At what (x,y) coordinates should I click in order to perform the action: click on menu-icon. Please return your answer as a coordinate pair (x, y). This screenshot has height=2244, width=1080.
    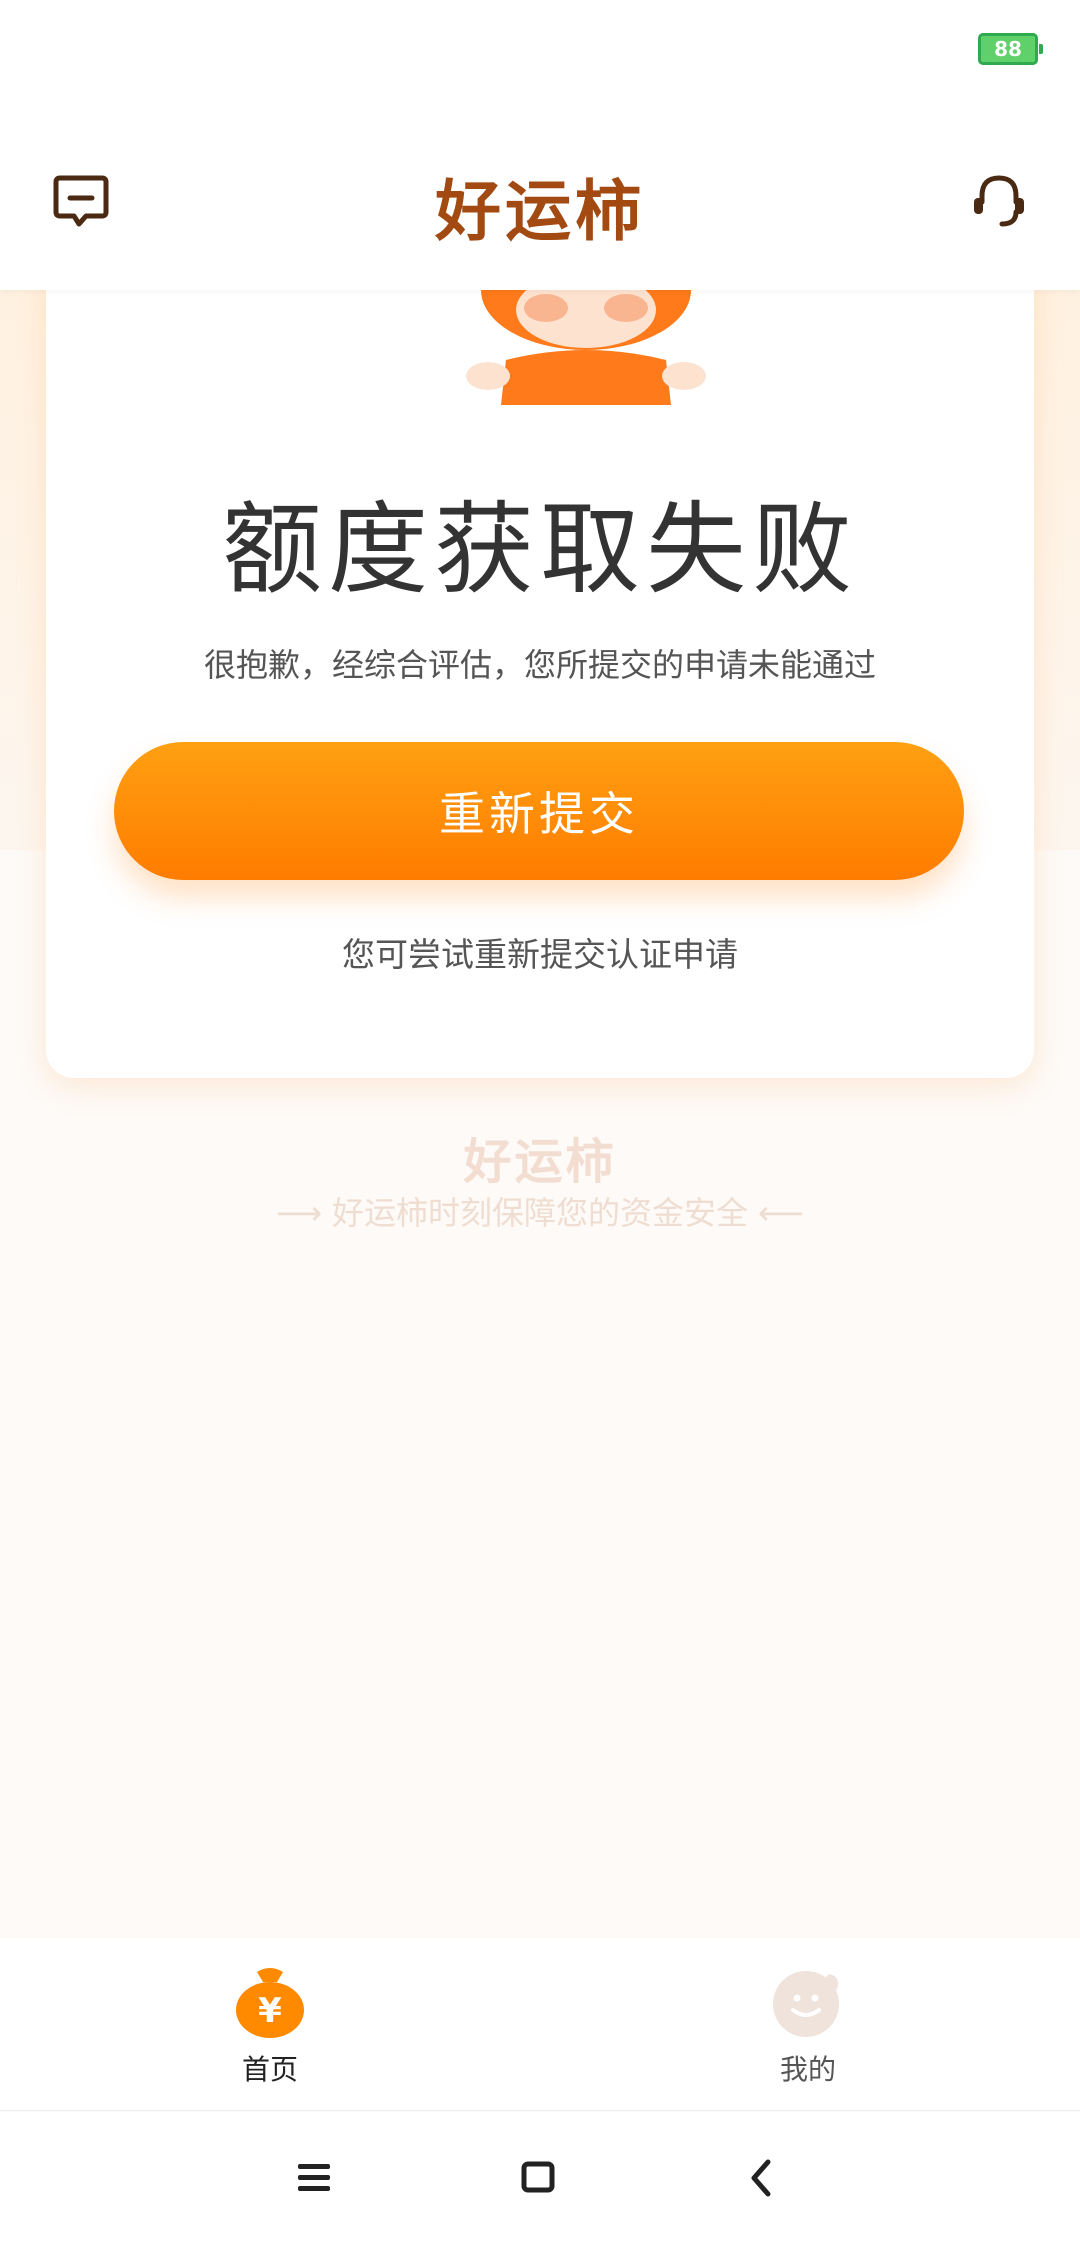
    Looking at the image, I should click on (314, 2178).